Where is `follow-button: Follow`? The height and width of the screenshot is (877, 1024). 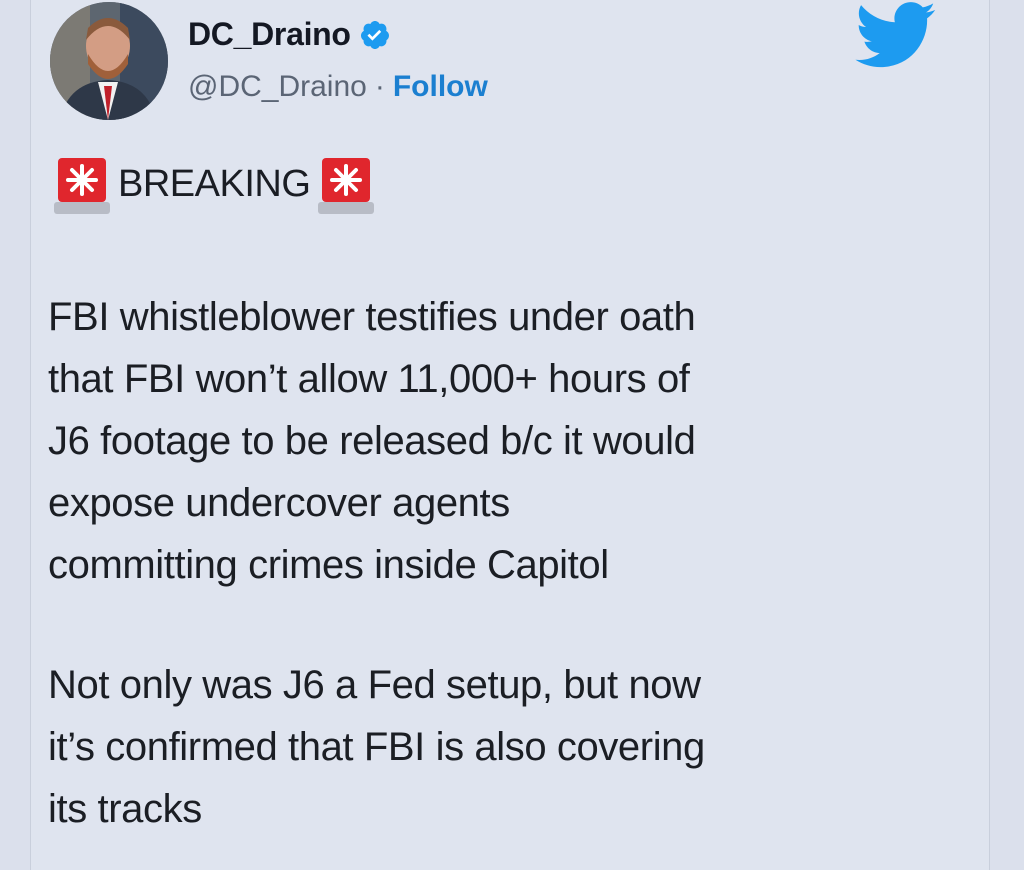
follow-button: Follow is located at coordinates (440, 87).